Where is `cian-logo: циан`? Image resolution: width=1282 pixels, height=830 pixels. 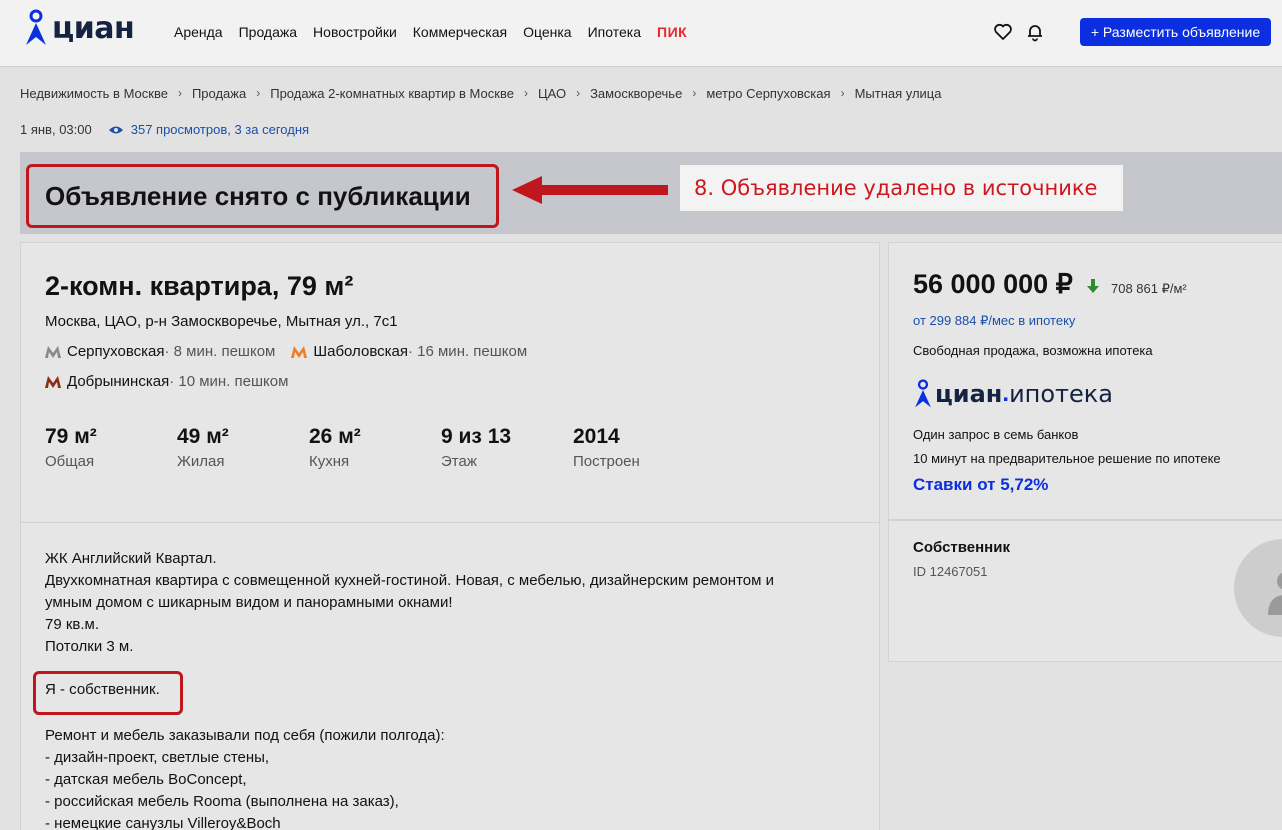
cian-logo: циан is located at coordinates (79, 28).